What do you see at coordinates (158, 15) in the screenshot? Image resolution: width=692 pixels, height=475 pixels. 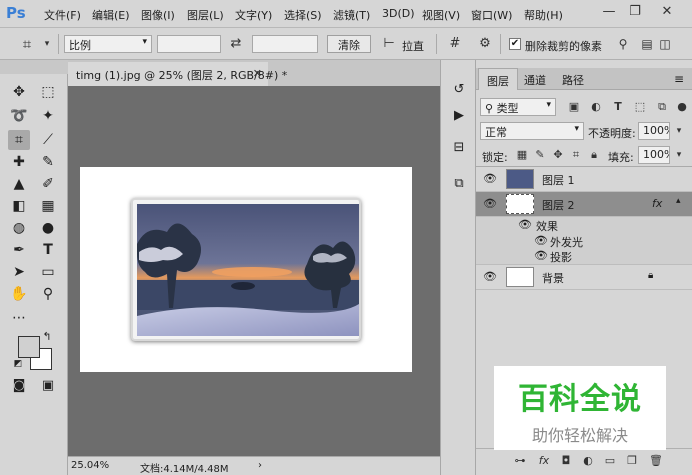 I see `menu-image: 图像(I)` at bounding box center [158, 15].